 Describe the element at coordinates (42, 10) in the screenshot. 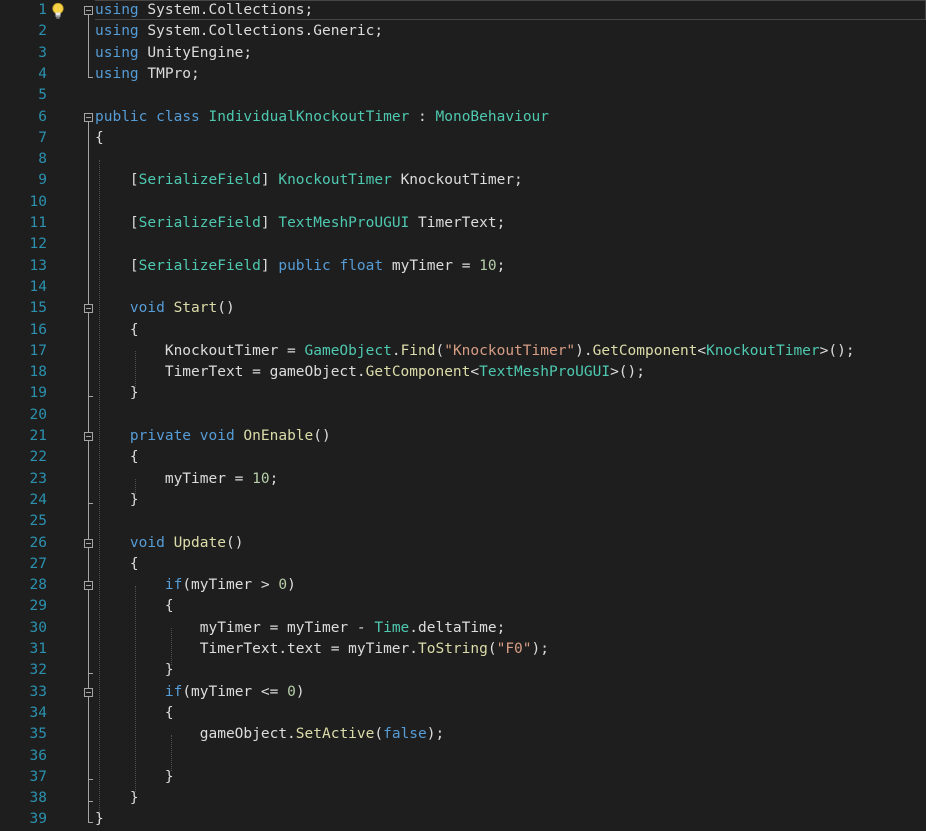

I see `line-number: 1` at that location.